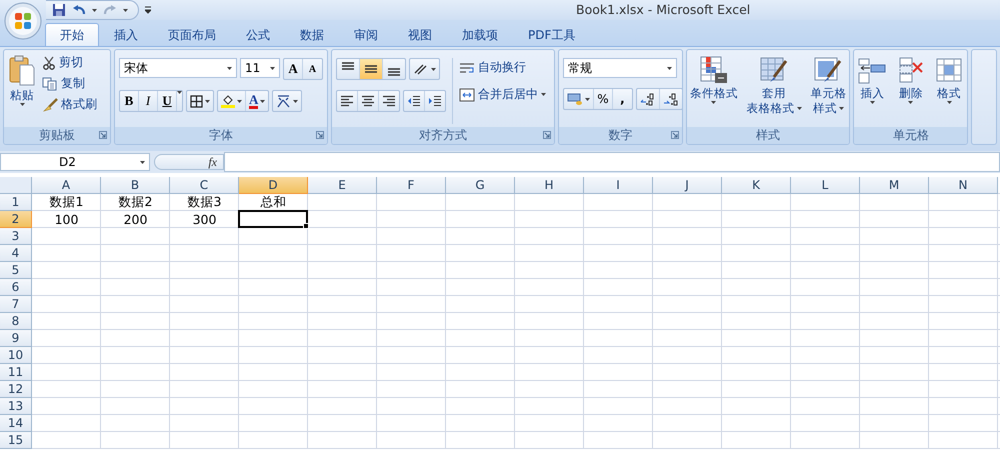 This screenshot has height=451, width=1000. What do you see at coordinates (622, 99) in the screenshot?
I see `comma-button: ,` at bounding box center [622, 99].